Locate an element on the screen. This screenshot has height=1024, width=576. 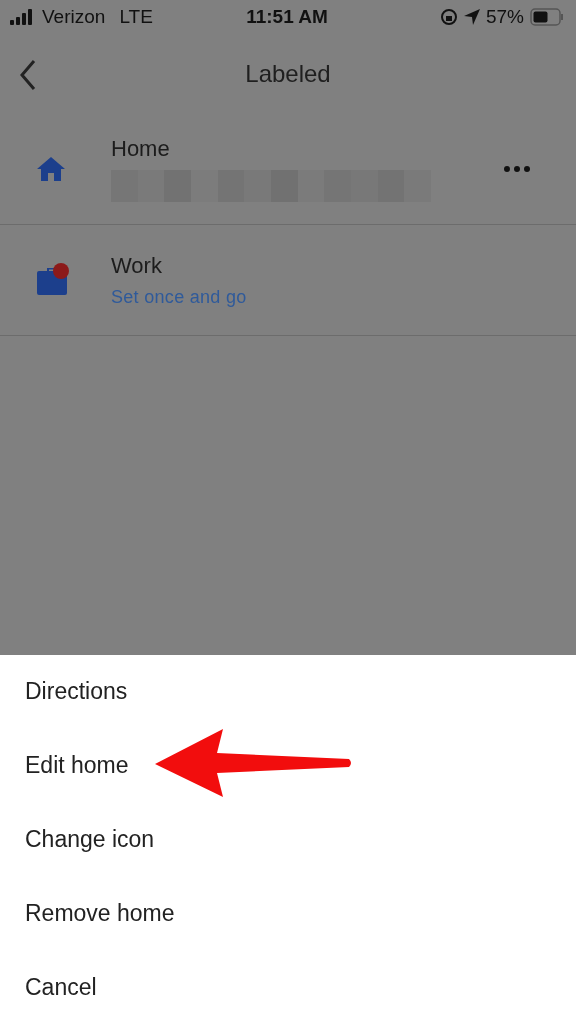
chevron-left-icon is located at coordinates (28, 75).